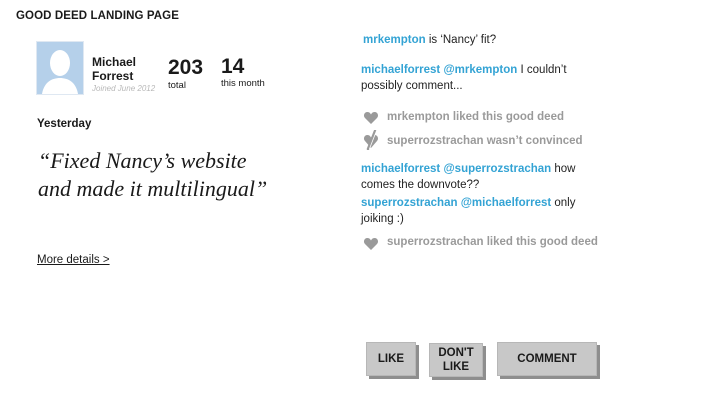 This screenshot has width=704, height=408. What do you see at coordinates (409, 203) in the screenshot?
I see `comment-author: superrozstrachan` at bounding box center [409, 203].